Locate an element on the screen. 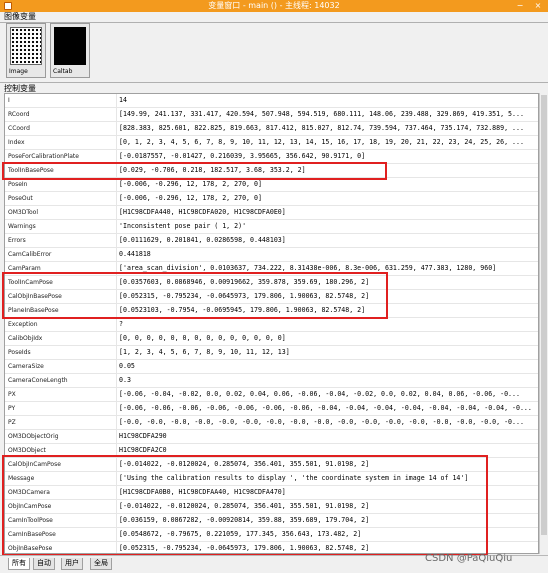  image-thumbnail: Image is located at coordinates (26, 50).